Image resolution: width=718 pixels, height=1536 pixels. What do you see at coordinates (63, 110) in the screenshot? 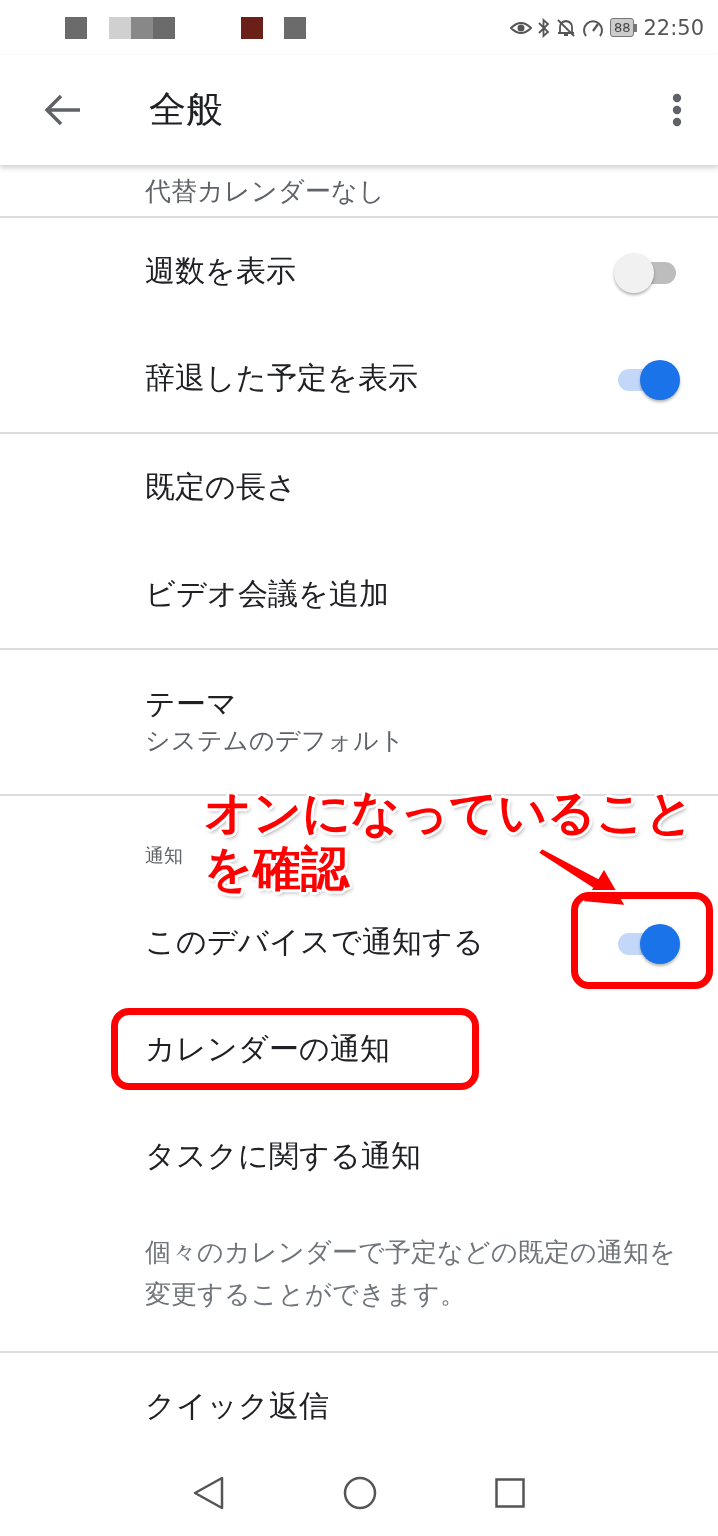
I see `back-button` at bounding box center [63, 110].